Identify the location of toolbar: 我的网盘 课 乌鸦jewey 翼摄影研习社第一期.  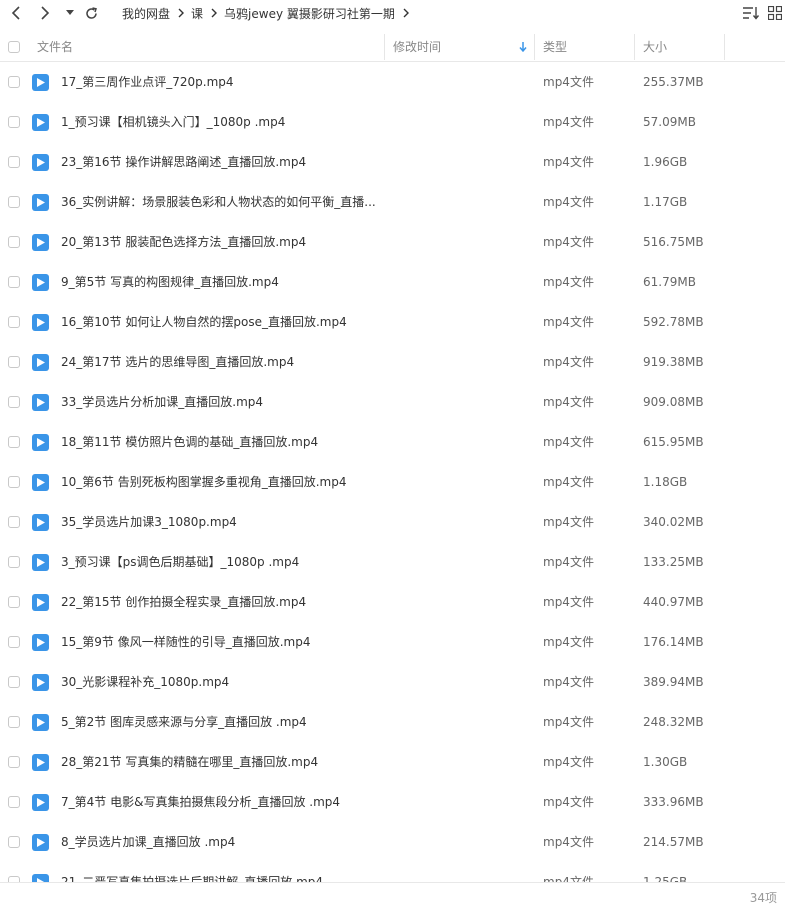
(392, 13).